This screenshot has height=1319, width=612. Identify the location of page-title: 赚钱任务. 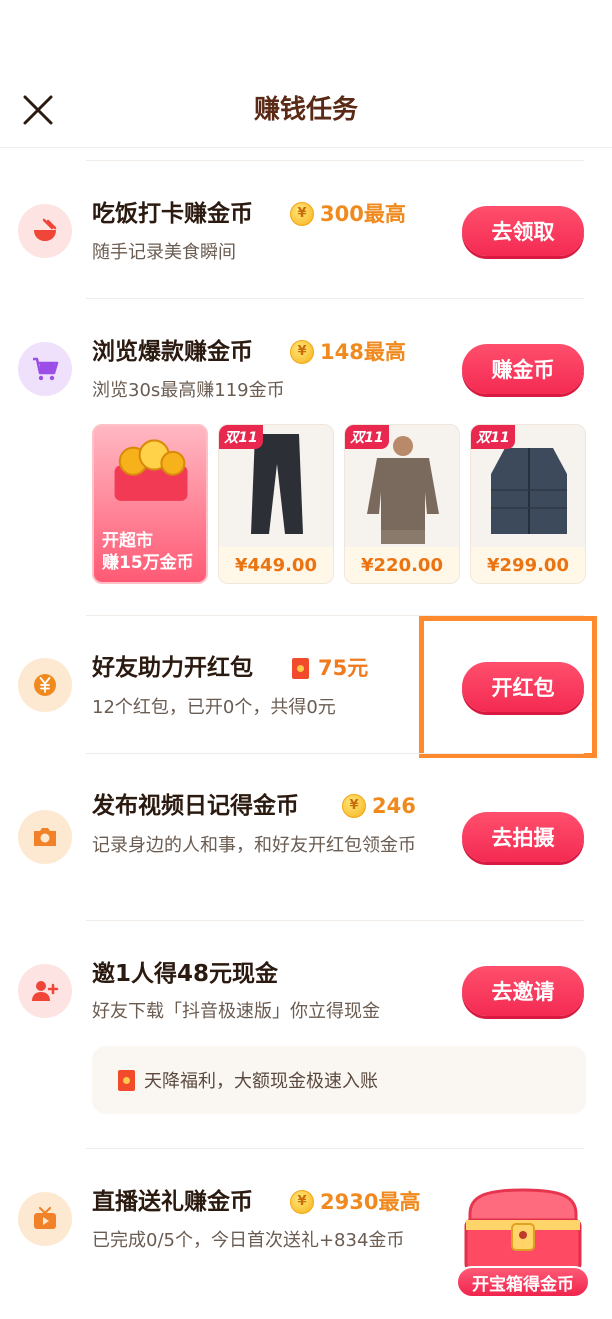
(305, 110).